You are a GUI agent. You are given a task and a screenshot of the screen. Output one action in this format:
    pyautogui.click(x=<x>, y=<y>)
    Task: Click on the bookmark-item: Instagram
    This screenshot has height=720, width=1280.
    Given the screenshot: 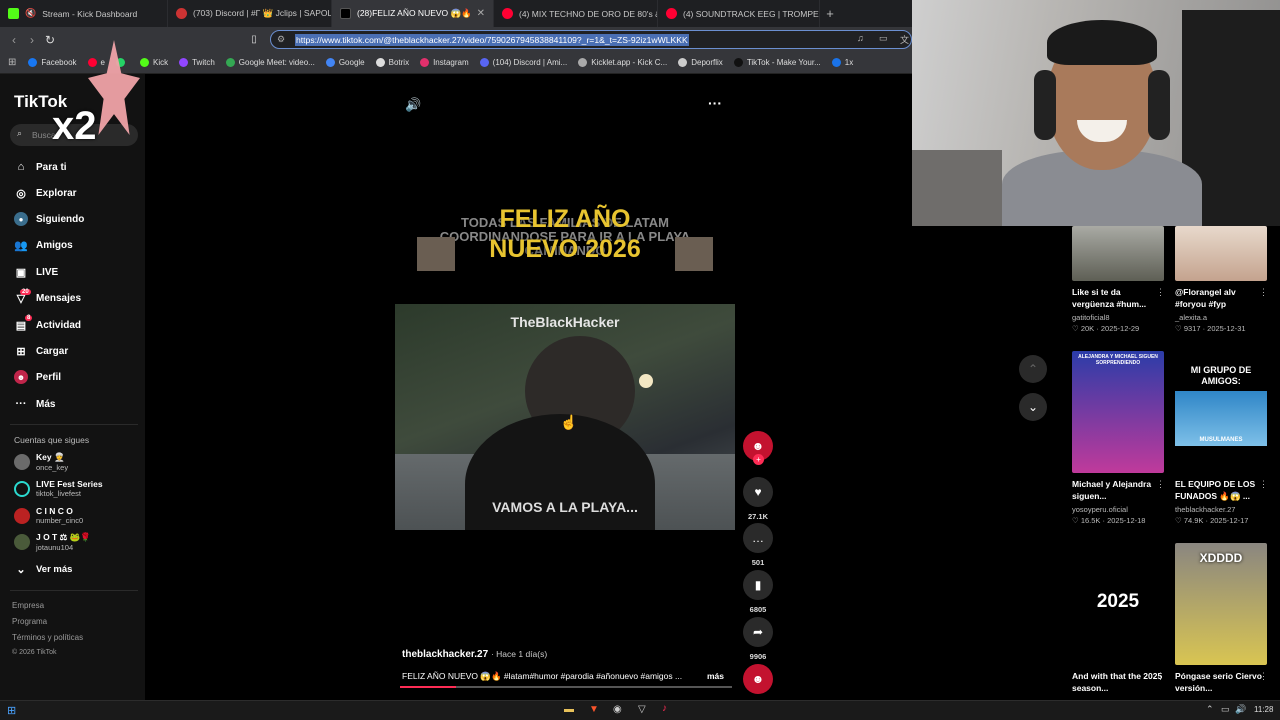 What is the action you would take?
    pyautogui.click(x=444, y=62)
    